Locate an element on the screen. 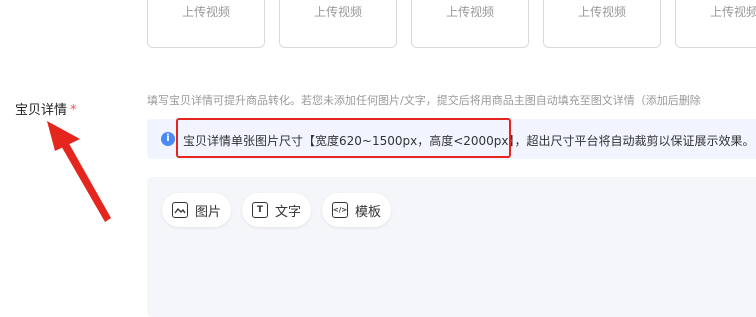  video-upload-slot-5: 上传视频 is located at coordinates (715, 24).